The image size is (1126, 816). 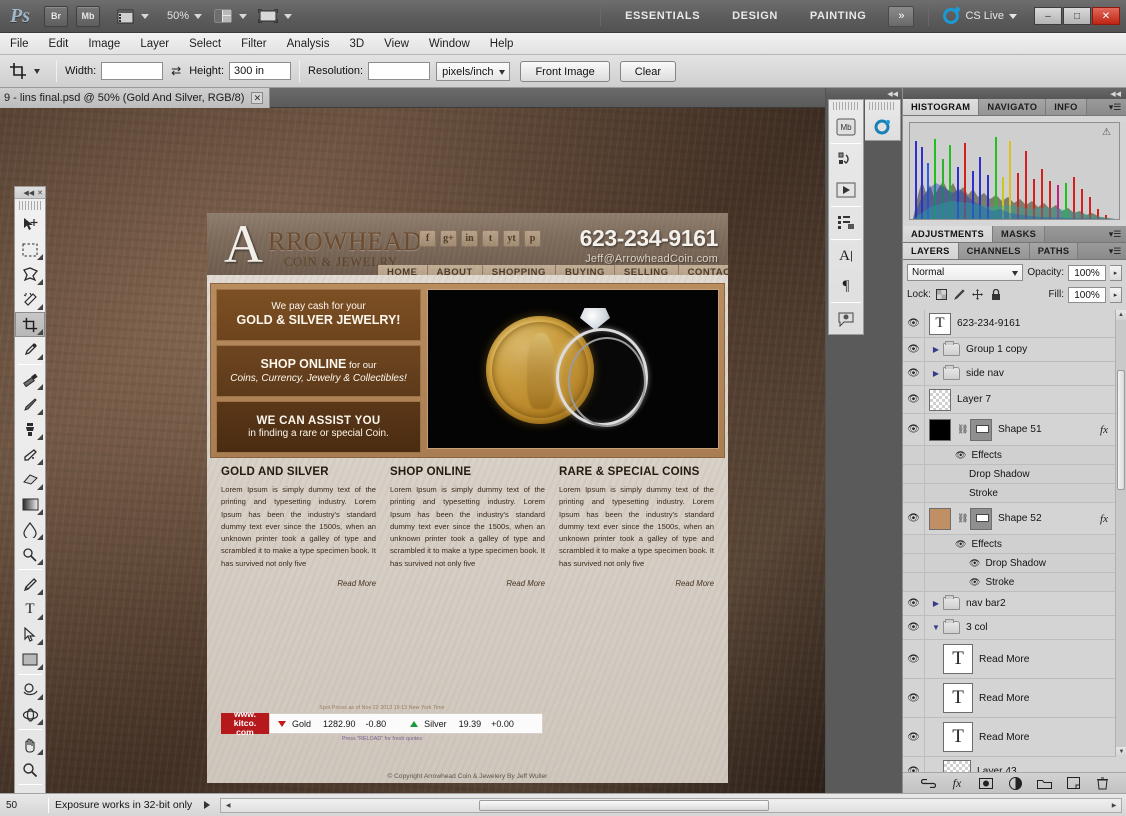 I want to click on tab-channels: CHANNELS, so click(x=994, y=251).